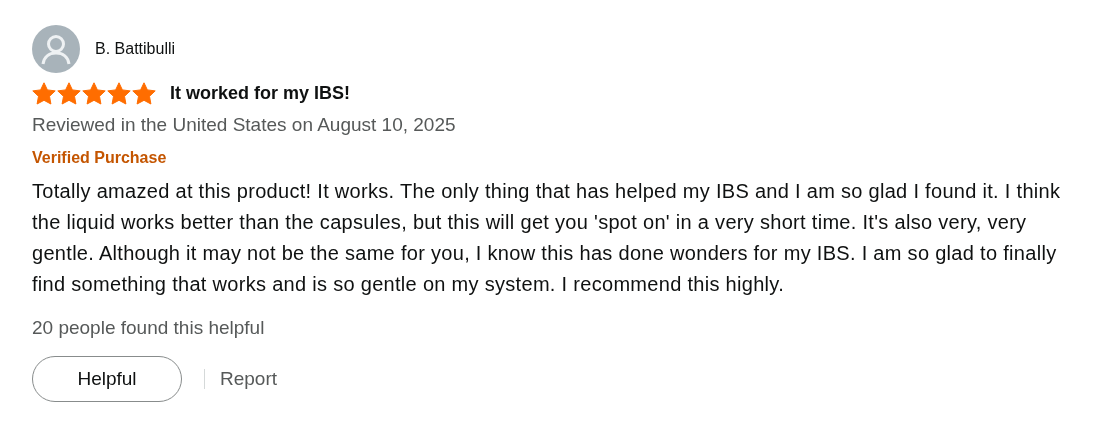 The height and width of the screenshot is (424, 1108). What do you see at coordinates (100, 157) in the screenshot?
I see `verified-purchase: Verified Purchase` at bounding box center [100, 157].